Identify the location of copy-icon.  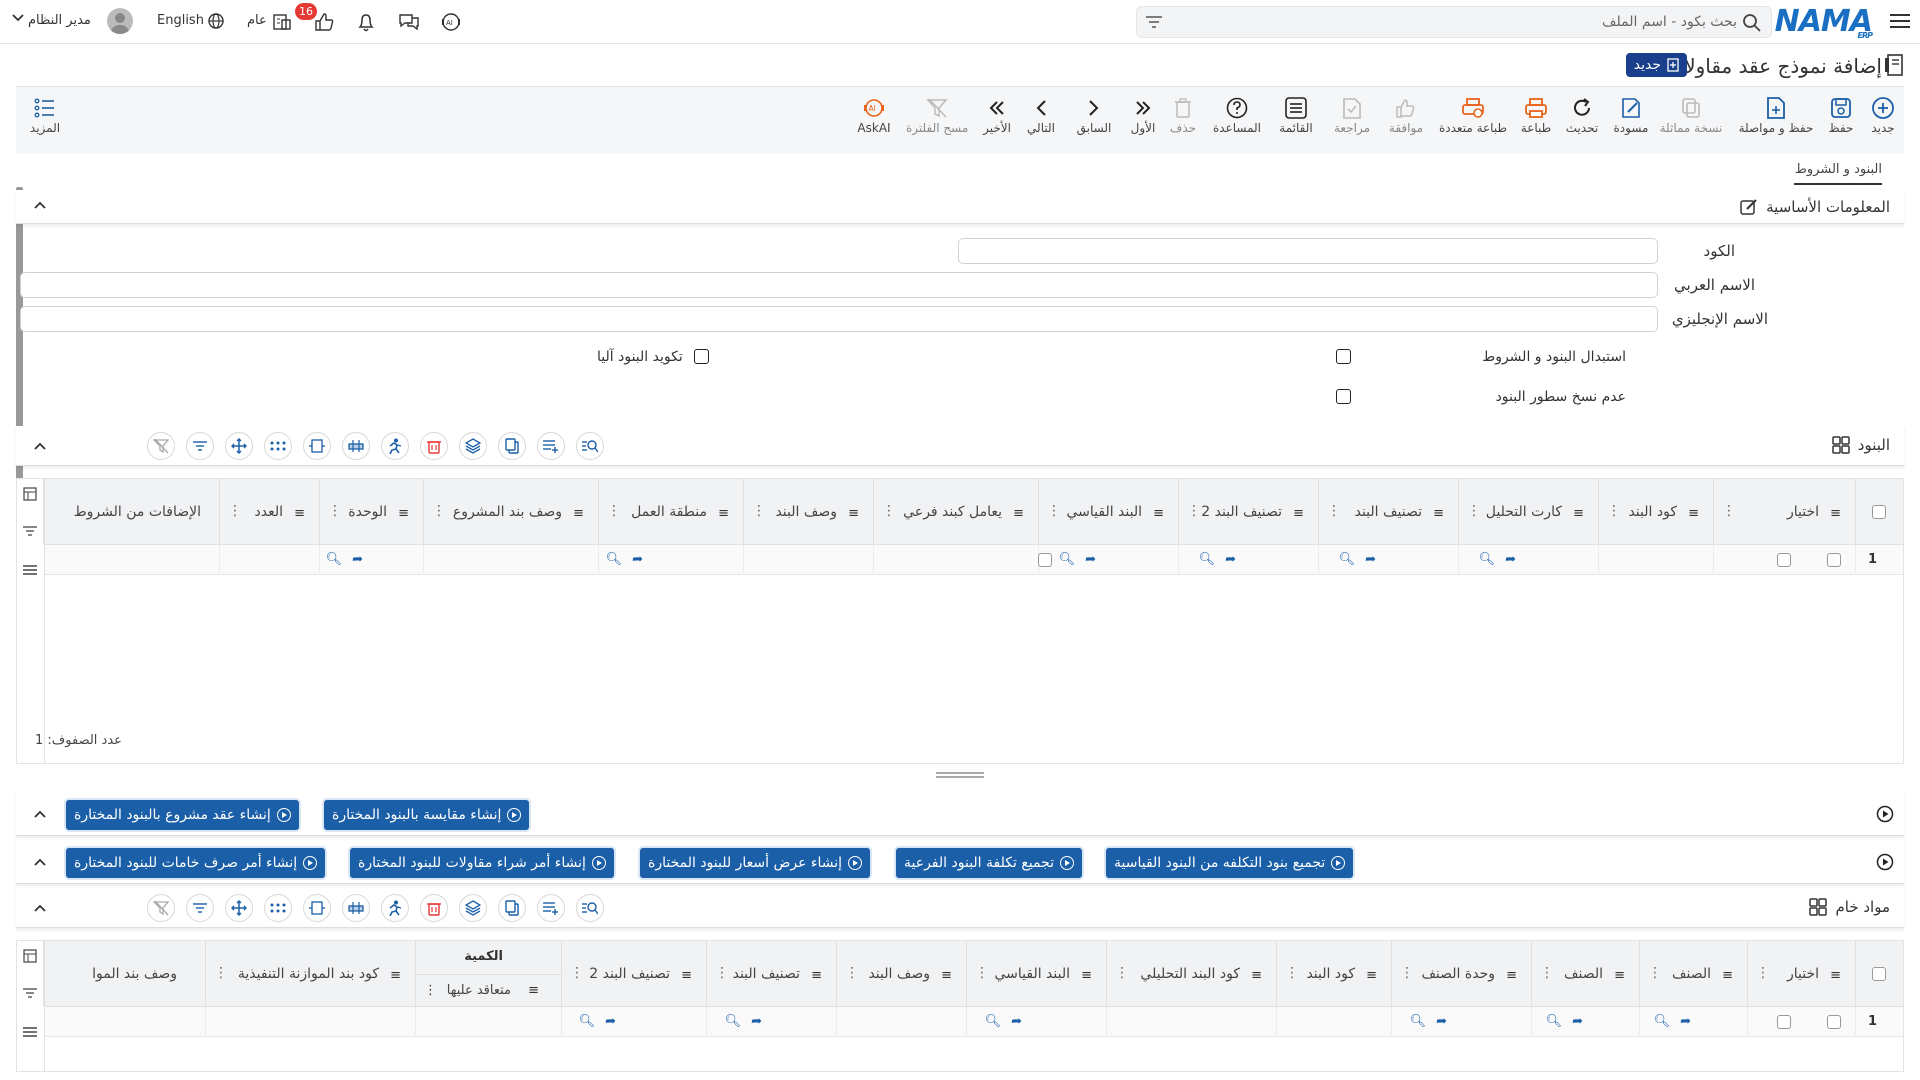
(512, 908).